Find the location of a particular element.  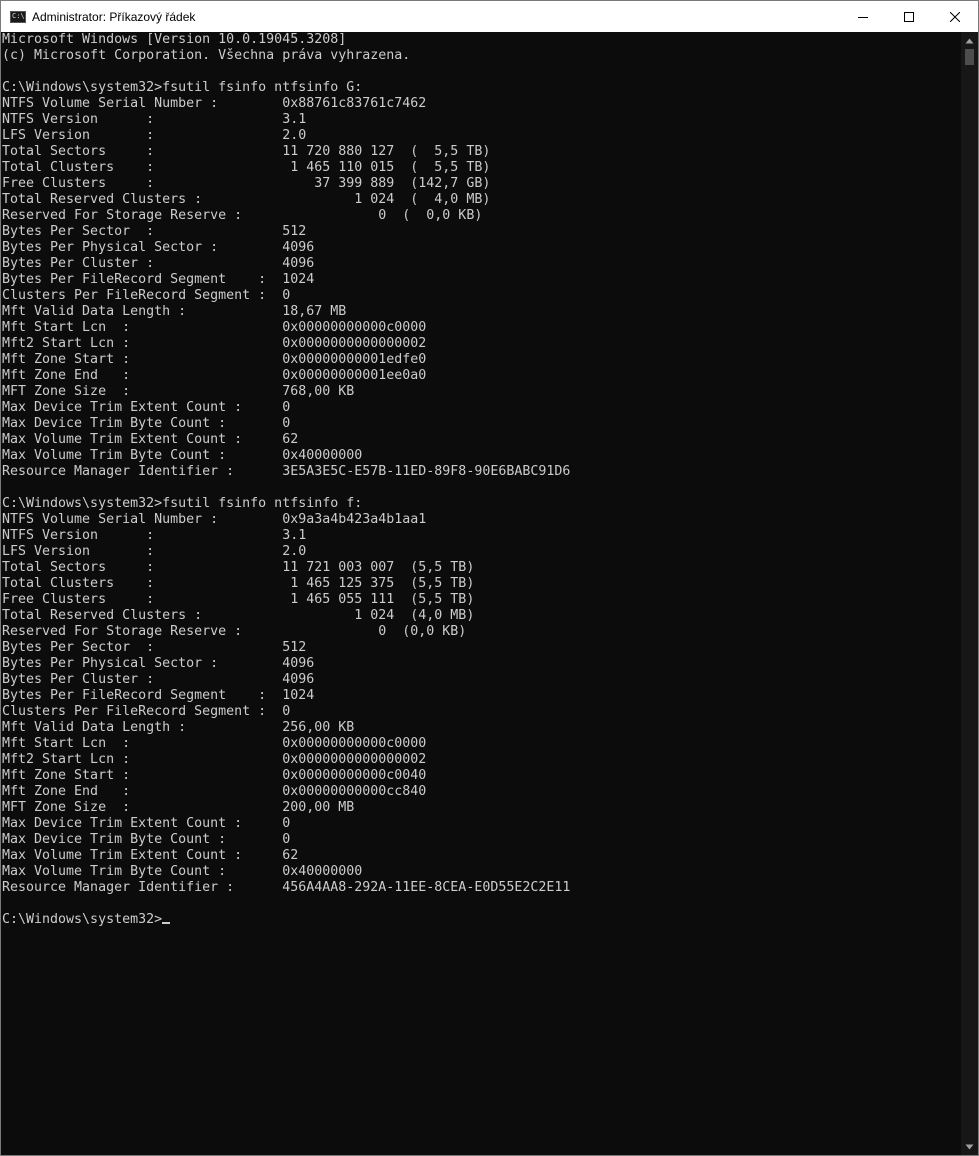

console-line: Total Reserved Clusters : 1 024 (4,0 MB) is located at coordinates (238, 615).